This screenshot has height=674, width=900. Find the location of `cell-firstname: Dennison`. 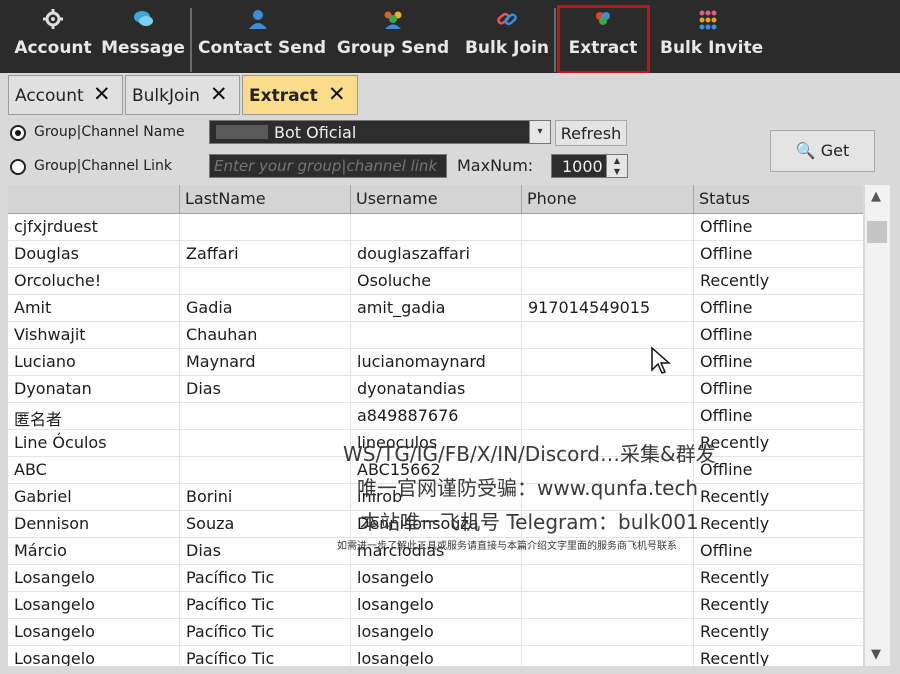

cell-firstname: Dennison is located at coordinates (94, 524).